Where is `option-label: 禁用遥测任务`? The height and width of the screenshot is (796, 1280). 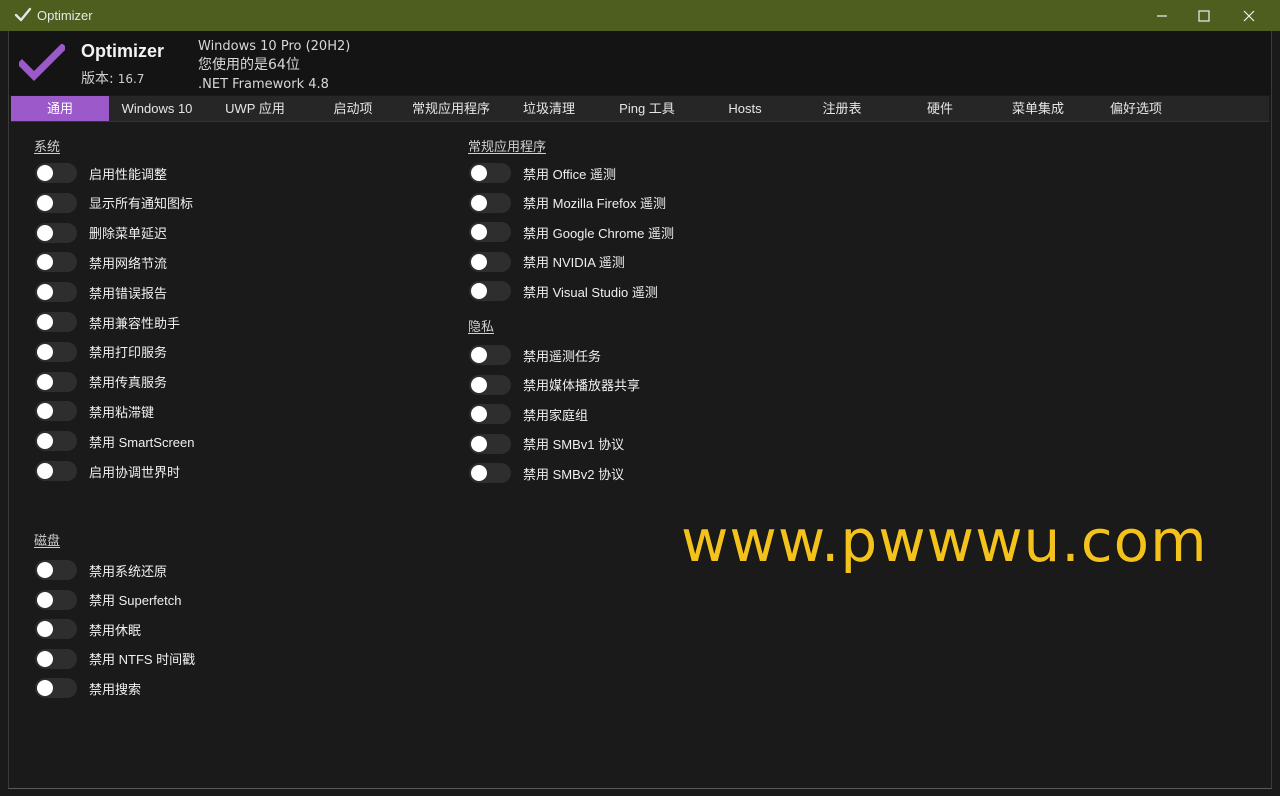
option-label: 禁用遥测任务 is located at coordinates (562, 356).